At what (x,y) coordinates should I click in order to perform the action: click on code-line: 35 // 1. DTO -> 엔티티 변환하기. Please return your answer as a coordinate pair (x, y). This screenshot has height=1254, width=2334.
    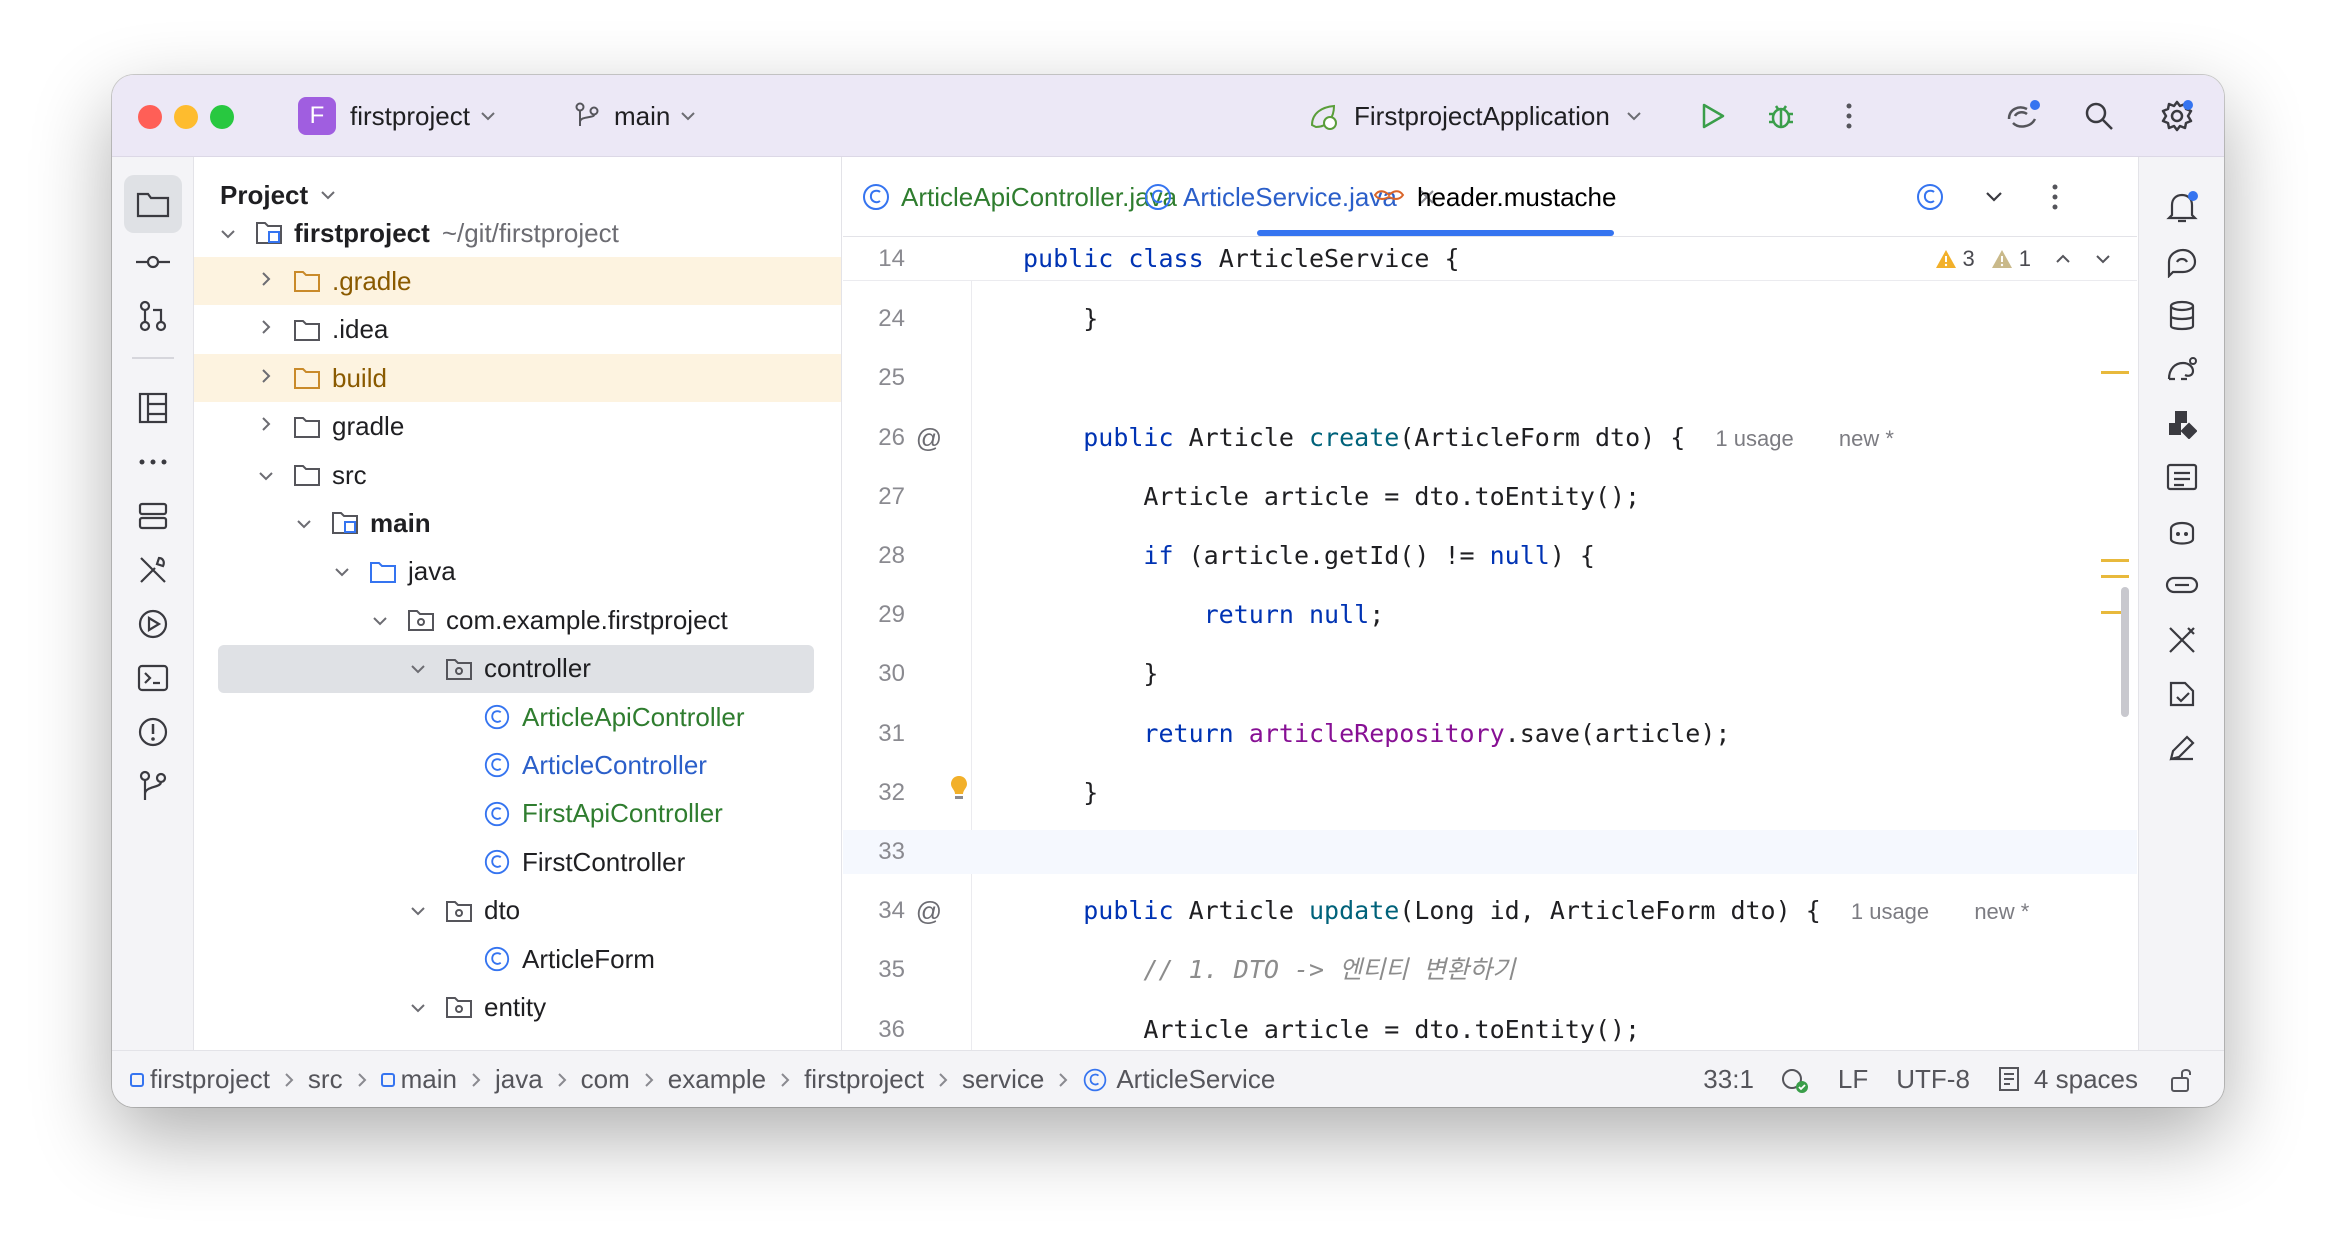
    Looking at the image, I should click on (1490, 970).